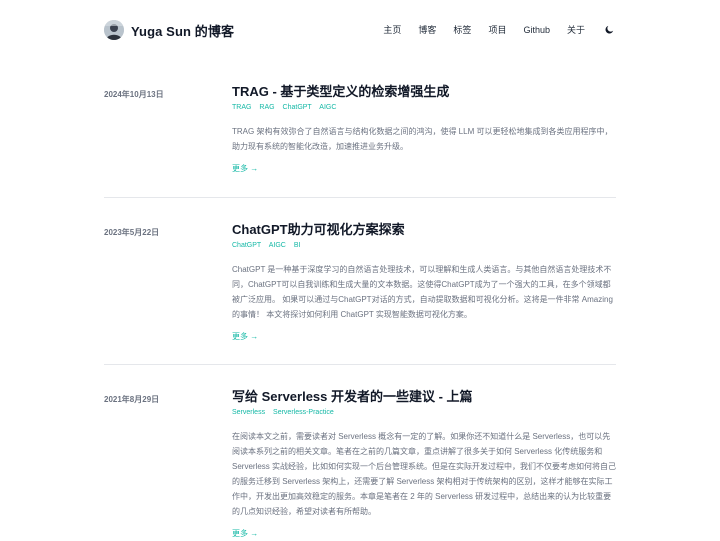 This screenshot has height=541, width=720. Describe the element at coordinates (248, 412) in the screenshot. I see `tag-link: Serverless` at that location.